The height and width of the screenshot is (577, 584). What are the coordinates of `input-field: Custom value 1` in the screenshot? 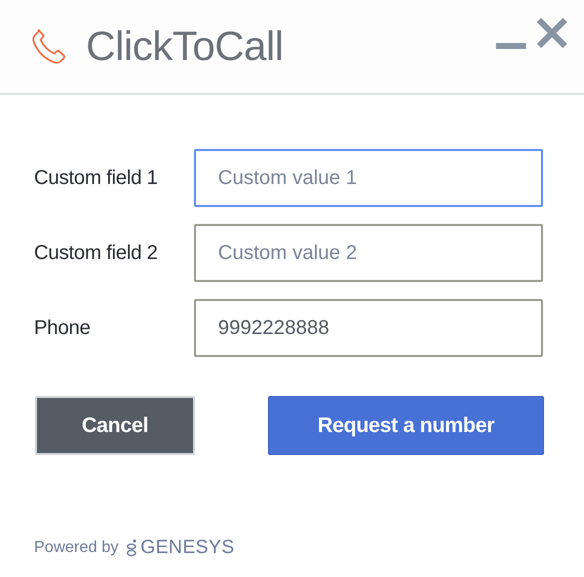 It's located at (368, 178).